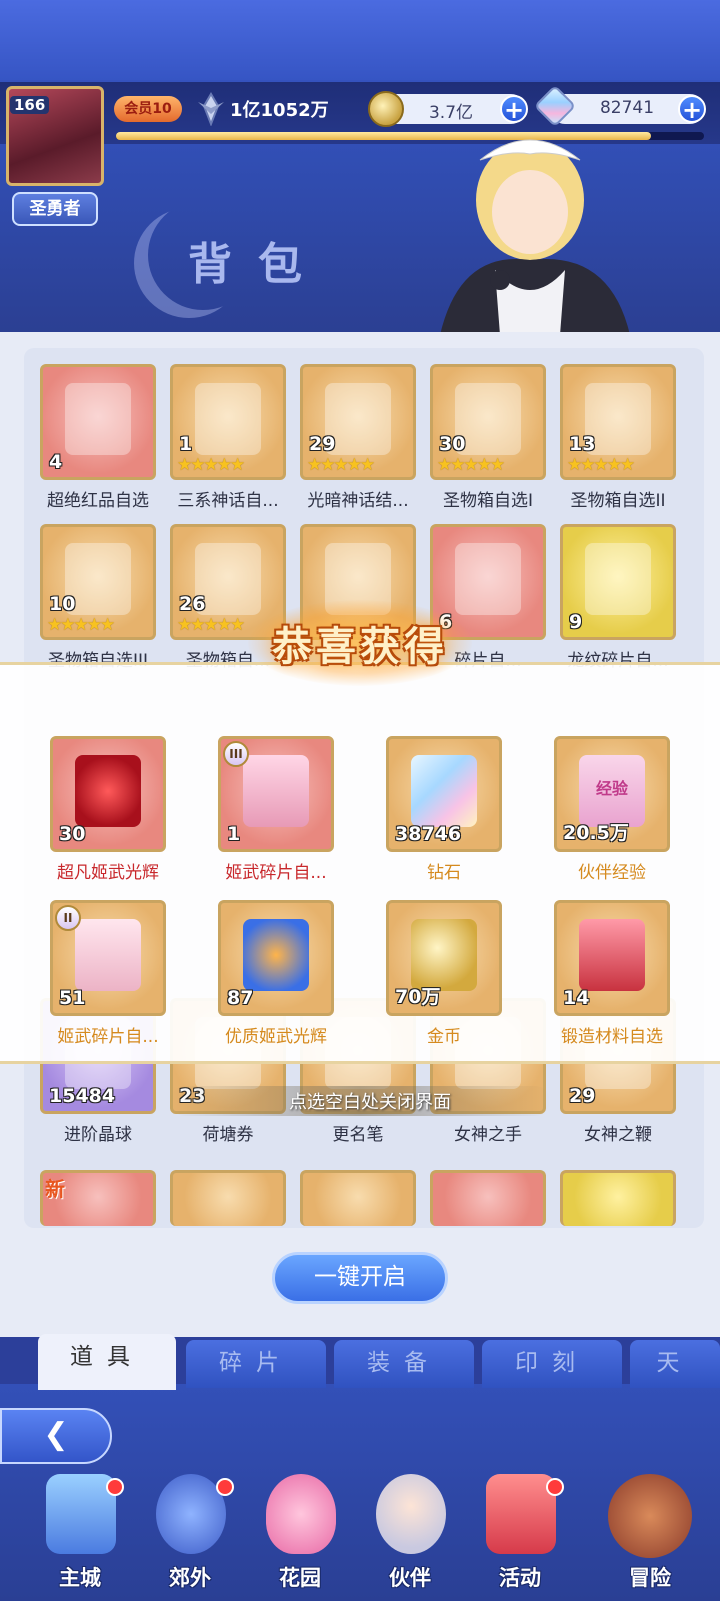 The width and height of the screenshot is (720, 1601). What do you see at coordinates (72, 834) in the screenshot?
I see `item-quantity: 30` at bounding box center [72, 834].